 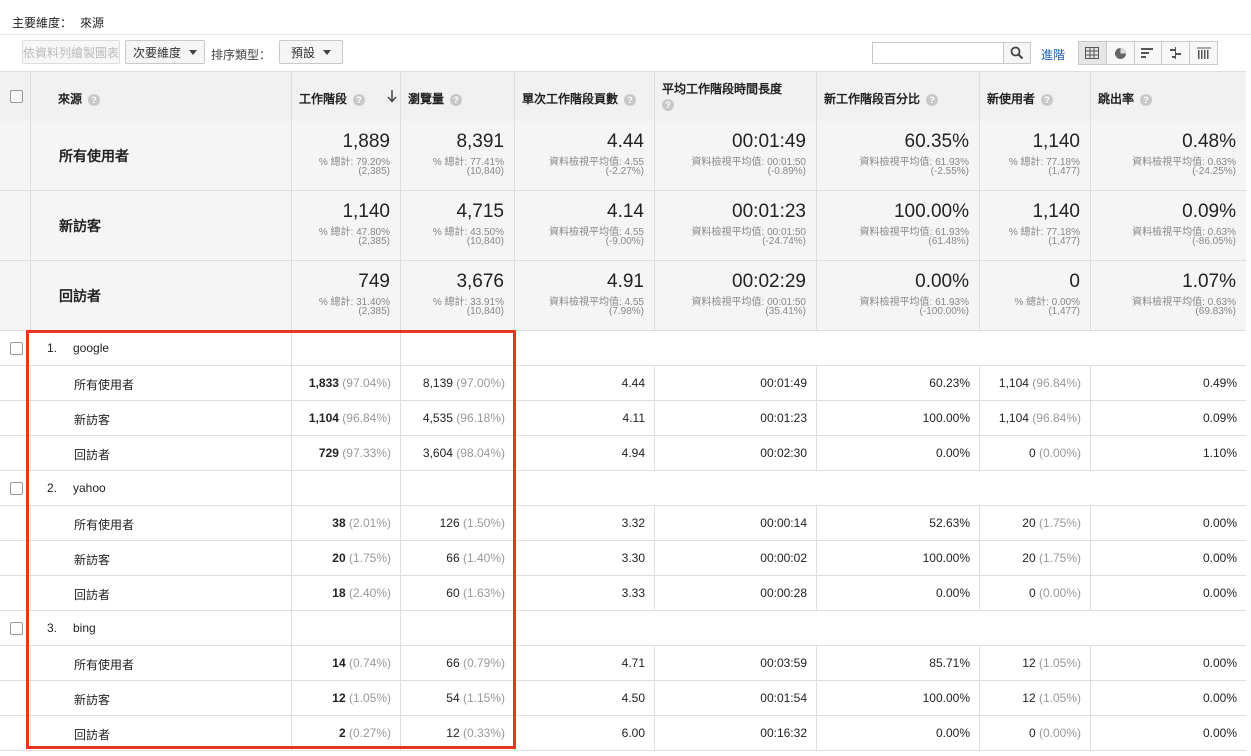 I want to click on performance-view-button, so click(x=1147, y=53).